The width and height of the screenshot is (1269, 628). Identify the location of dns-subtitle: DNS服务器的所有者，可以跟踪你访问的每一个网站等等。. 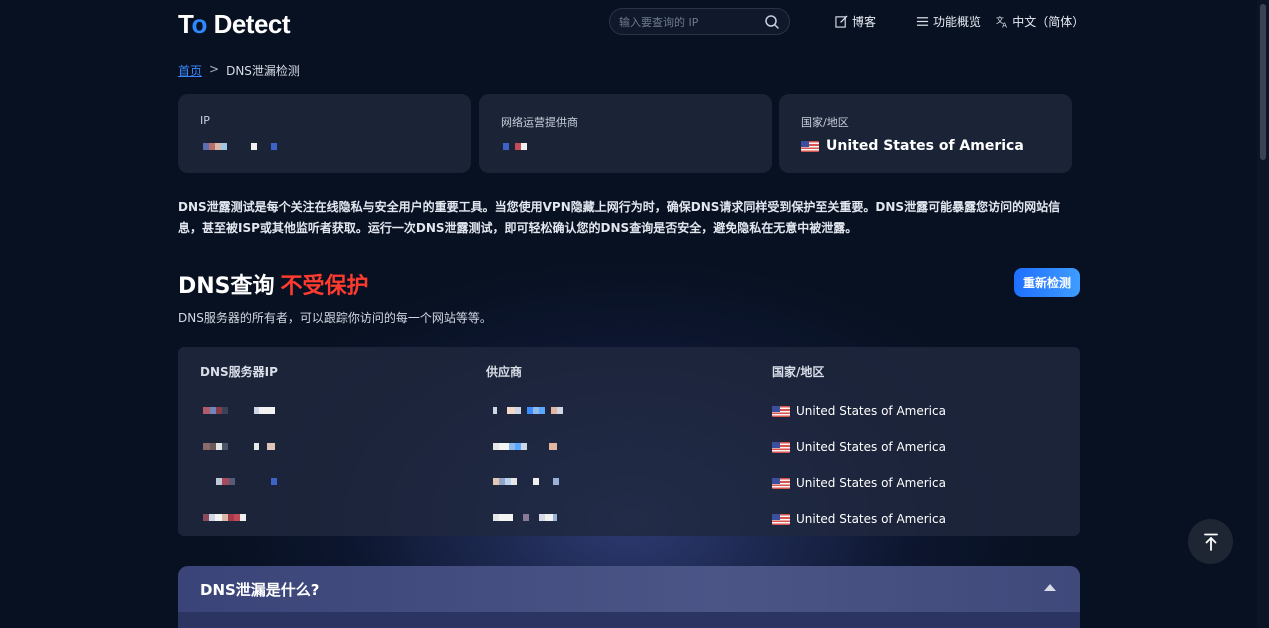
(335, 318).